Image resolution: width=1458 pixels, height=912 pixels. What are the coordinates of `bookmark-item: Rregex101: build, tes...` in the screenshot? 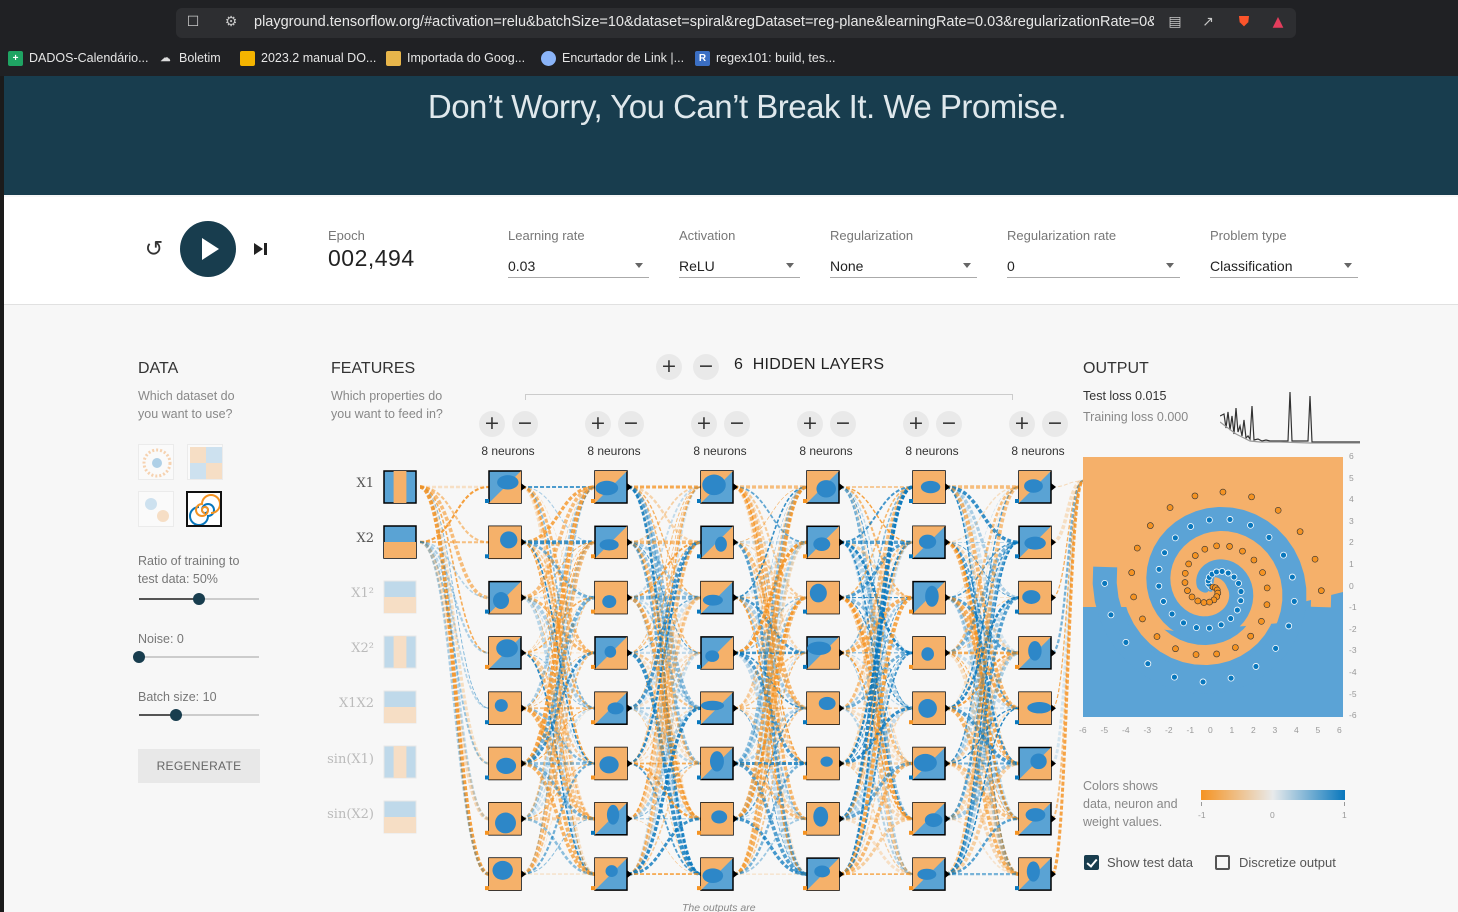 It's located at (765, 58).